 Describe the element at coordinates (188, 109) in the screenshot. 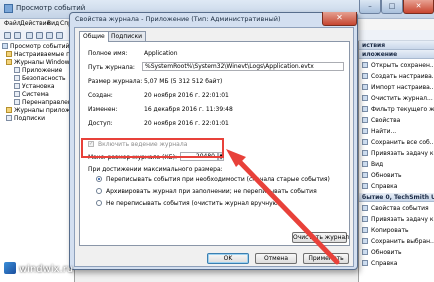

I see `modified-value: 16 декабря 2016 г. 11:39:48` at that location.